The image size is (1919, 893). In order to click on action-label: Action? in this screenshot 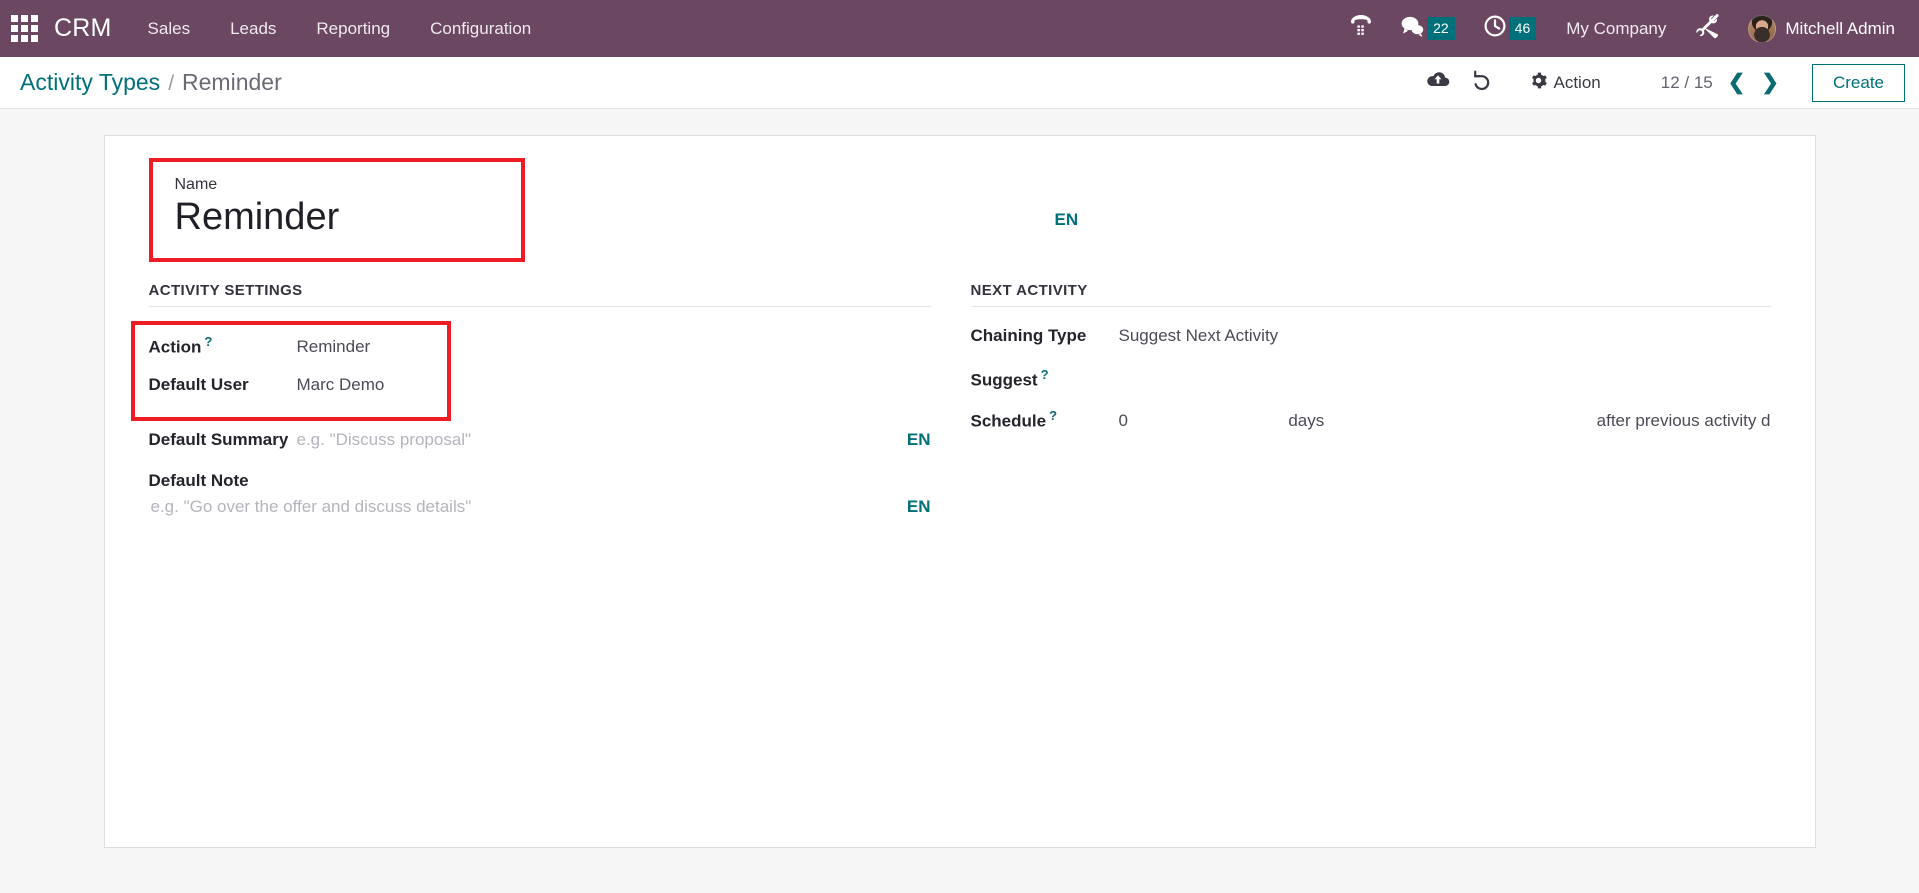, I will do `click(180, 345)`.